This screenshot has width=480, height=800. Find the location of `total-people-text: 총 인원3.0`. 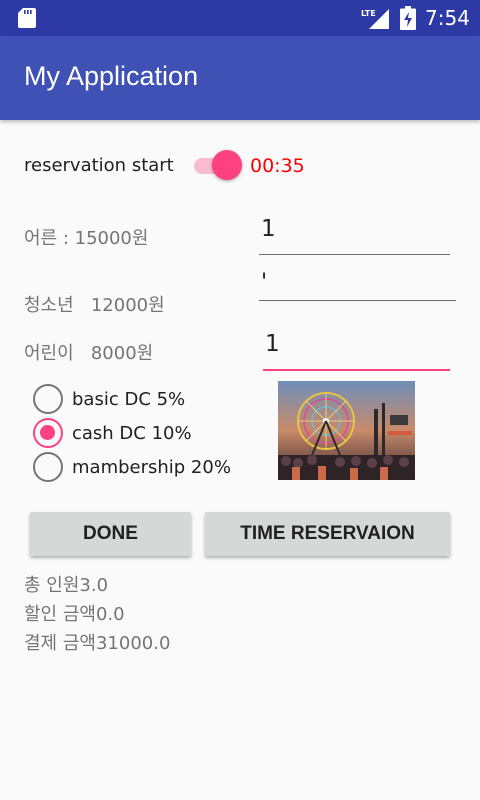

total-people-text: 총 인원3.0 is located at coordinates (66, 585).